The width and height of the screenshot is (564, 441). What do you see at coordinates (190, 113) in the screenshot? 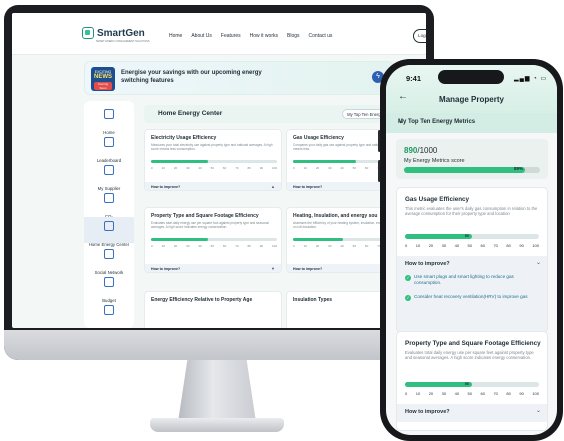
I see `section-title: Home Energy Center` at bounding box center [190, 113].